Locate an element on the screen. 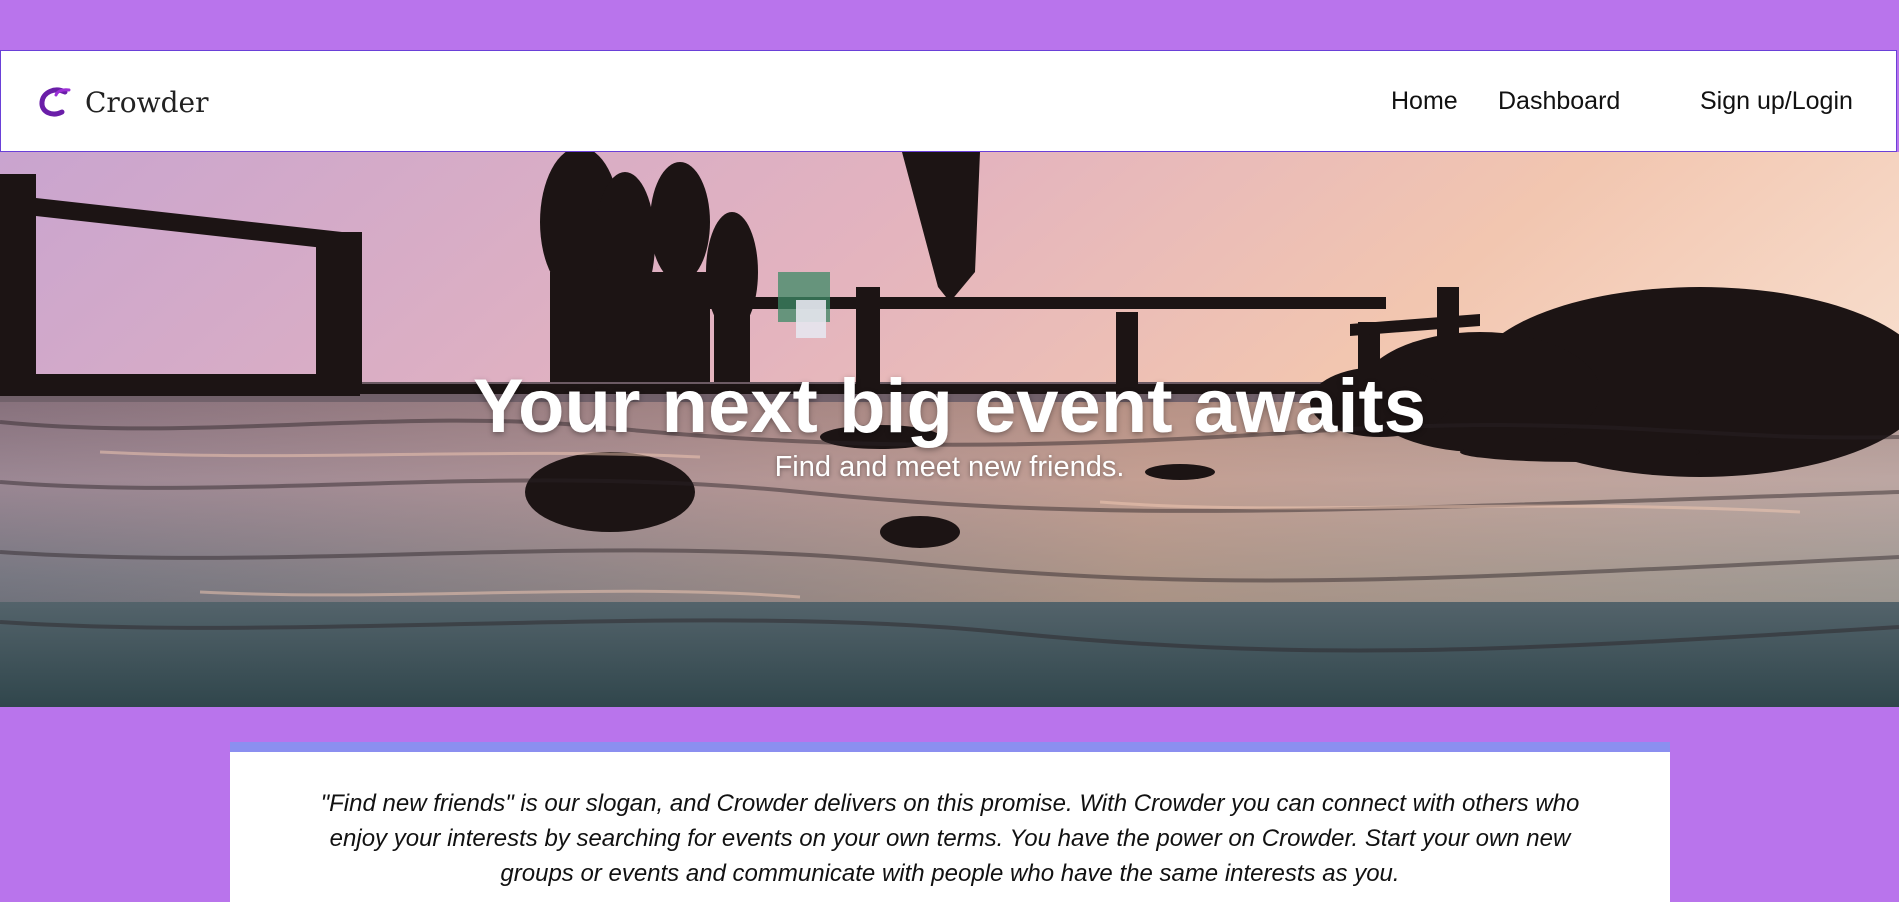  crowder-c-logo-icon is located at coordinates (55, 102).